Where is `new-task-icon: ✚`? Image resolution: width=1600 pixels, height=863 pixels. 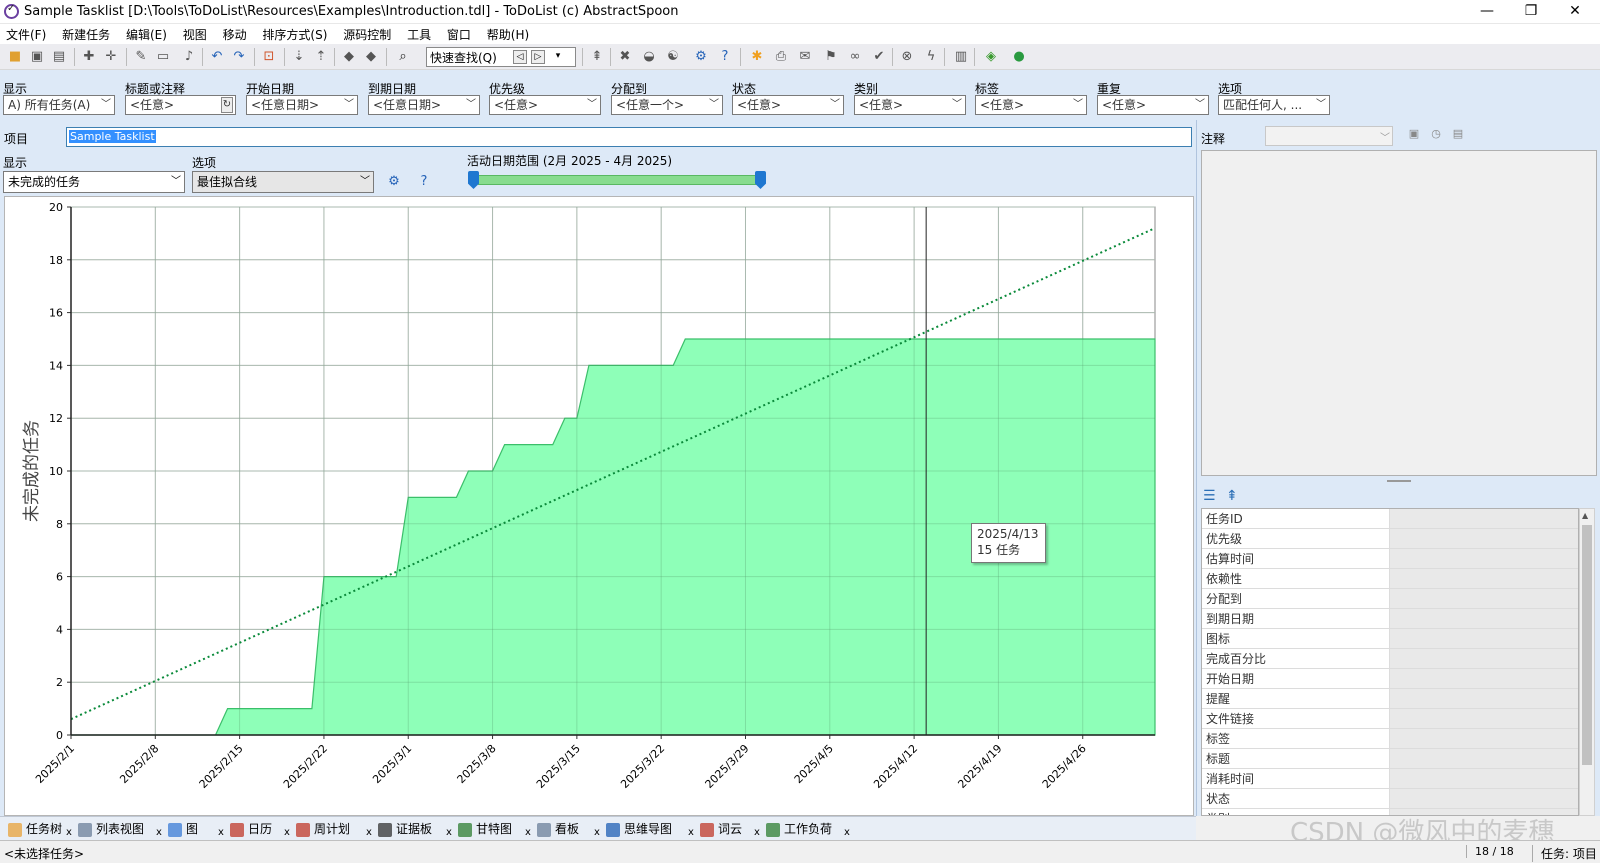 new-task-icon: ✚ is located at coordinates (89, 57).